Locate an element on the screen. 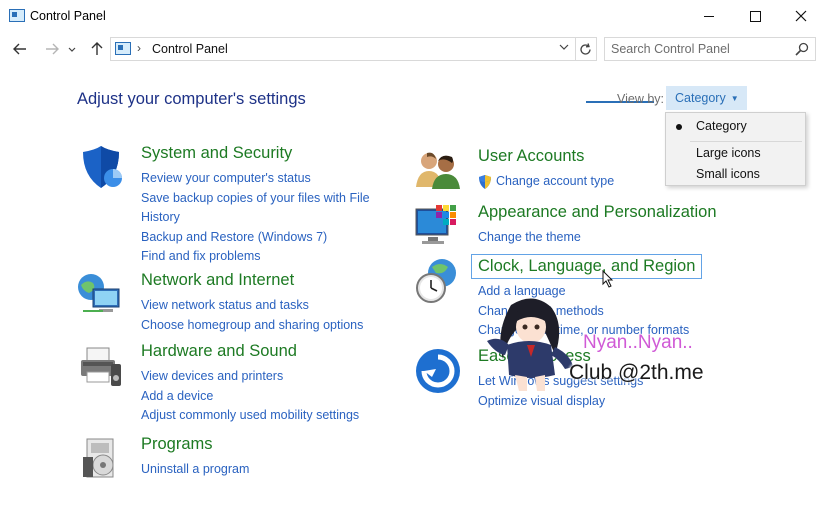  caret-down-icon: ▼ is located at coordinates (734, 98).